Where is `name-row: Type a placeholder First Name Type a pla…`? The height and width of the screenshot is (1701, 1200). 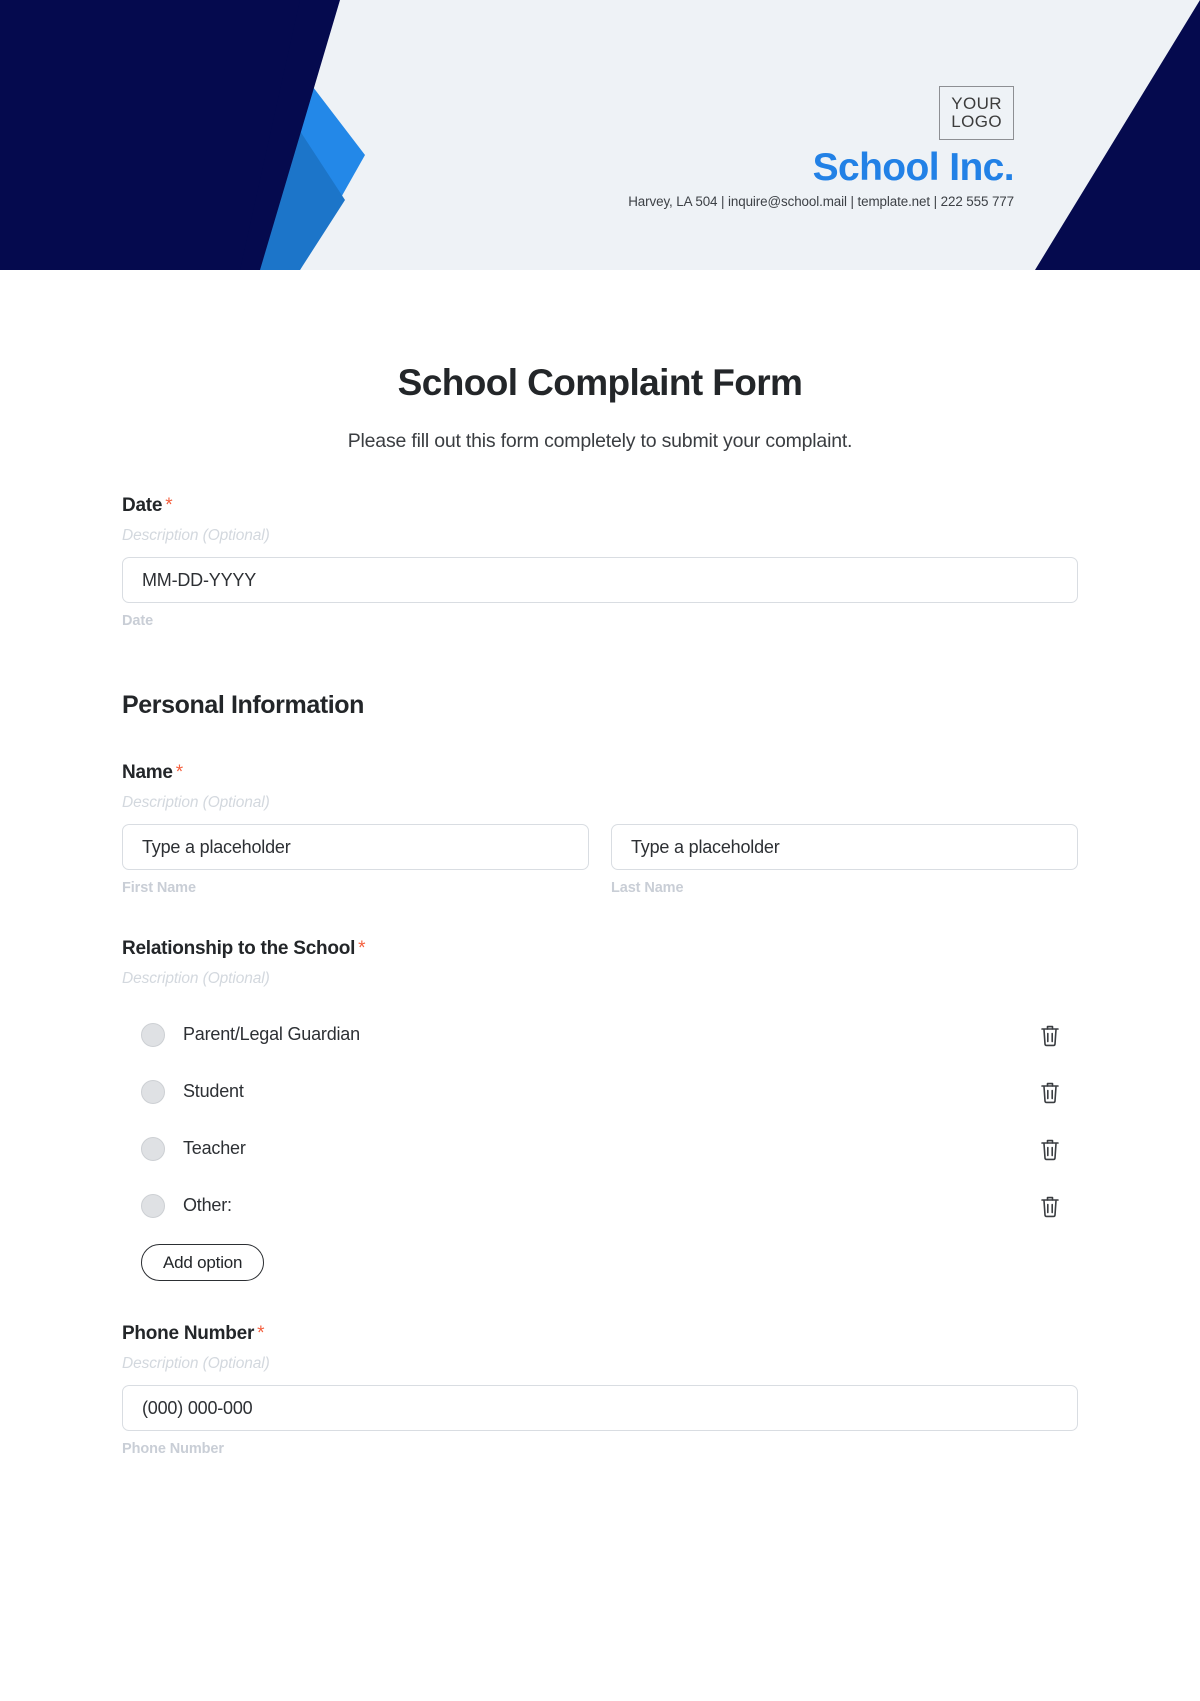 name-row: Type a placeholder First Name Type a pla… is located at coordinates (600, 860).